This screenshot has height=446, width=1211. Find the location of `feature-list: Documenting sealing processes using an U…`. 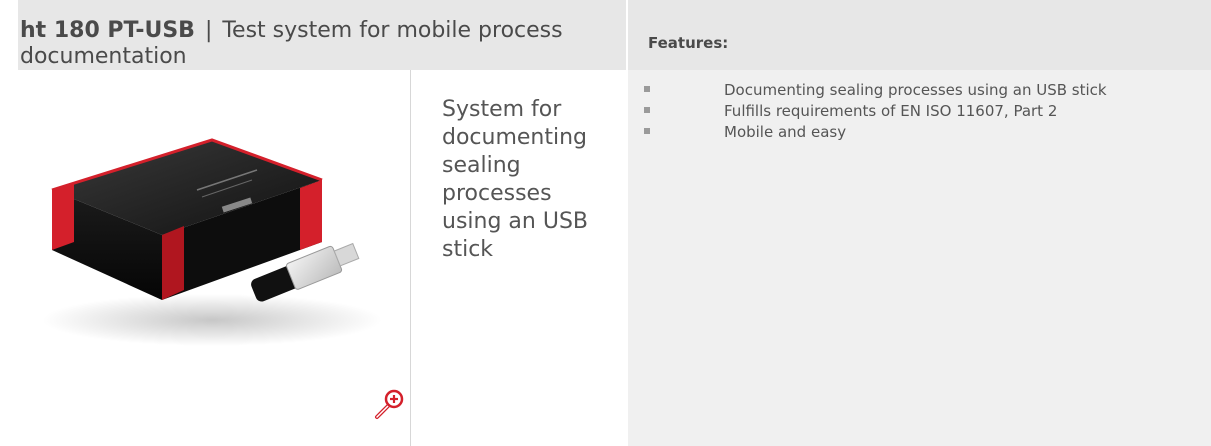

feature-list: Documenting sealing processes using an U… is located at coordinates (919, 111).